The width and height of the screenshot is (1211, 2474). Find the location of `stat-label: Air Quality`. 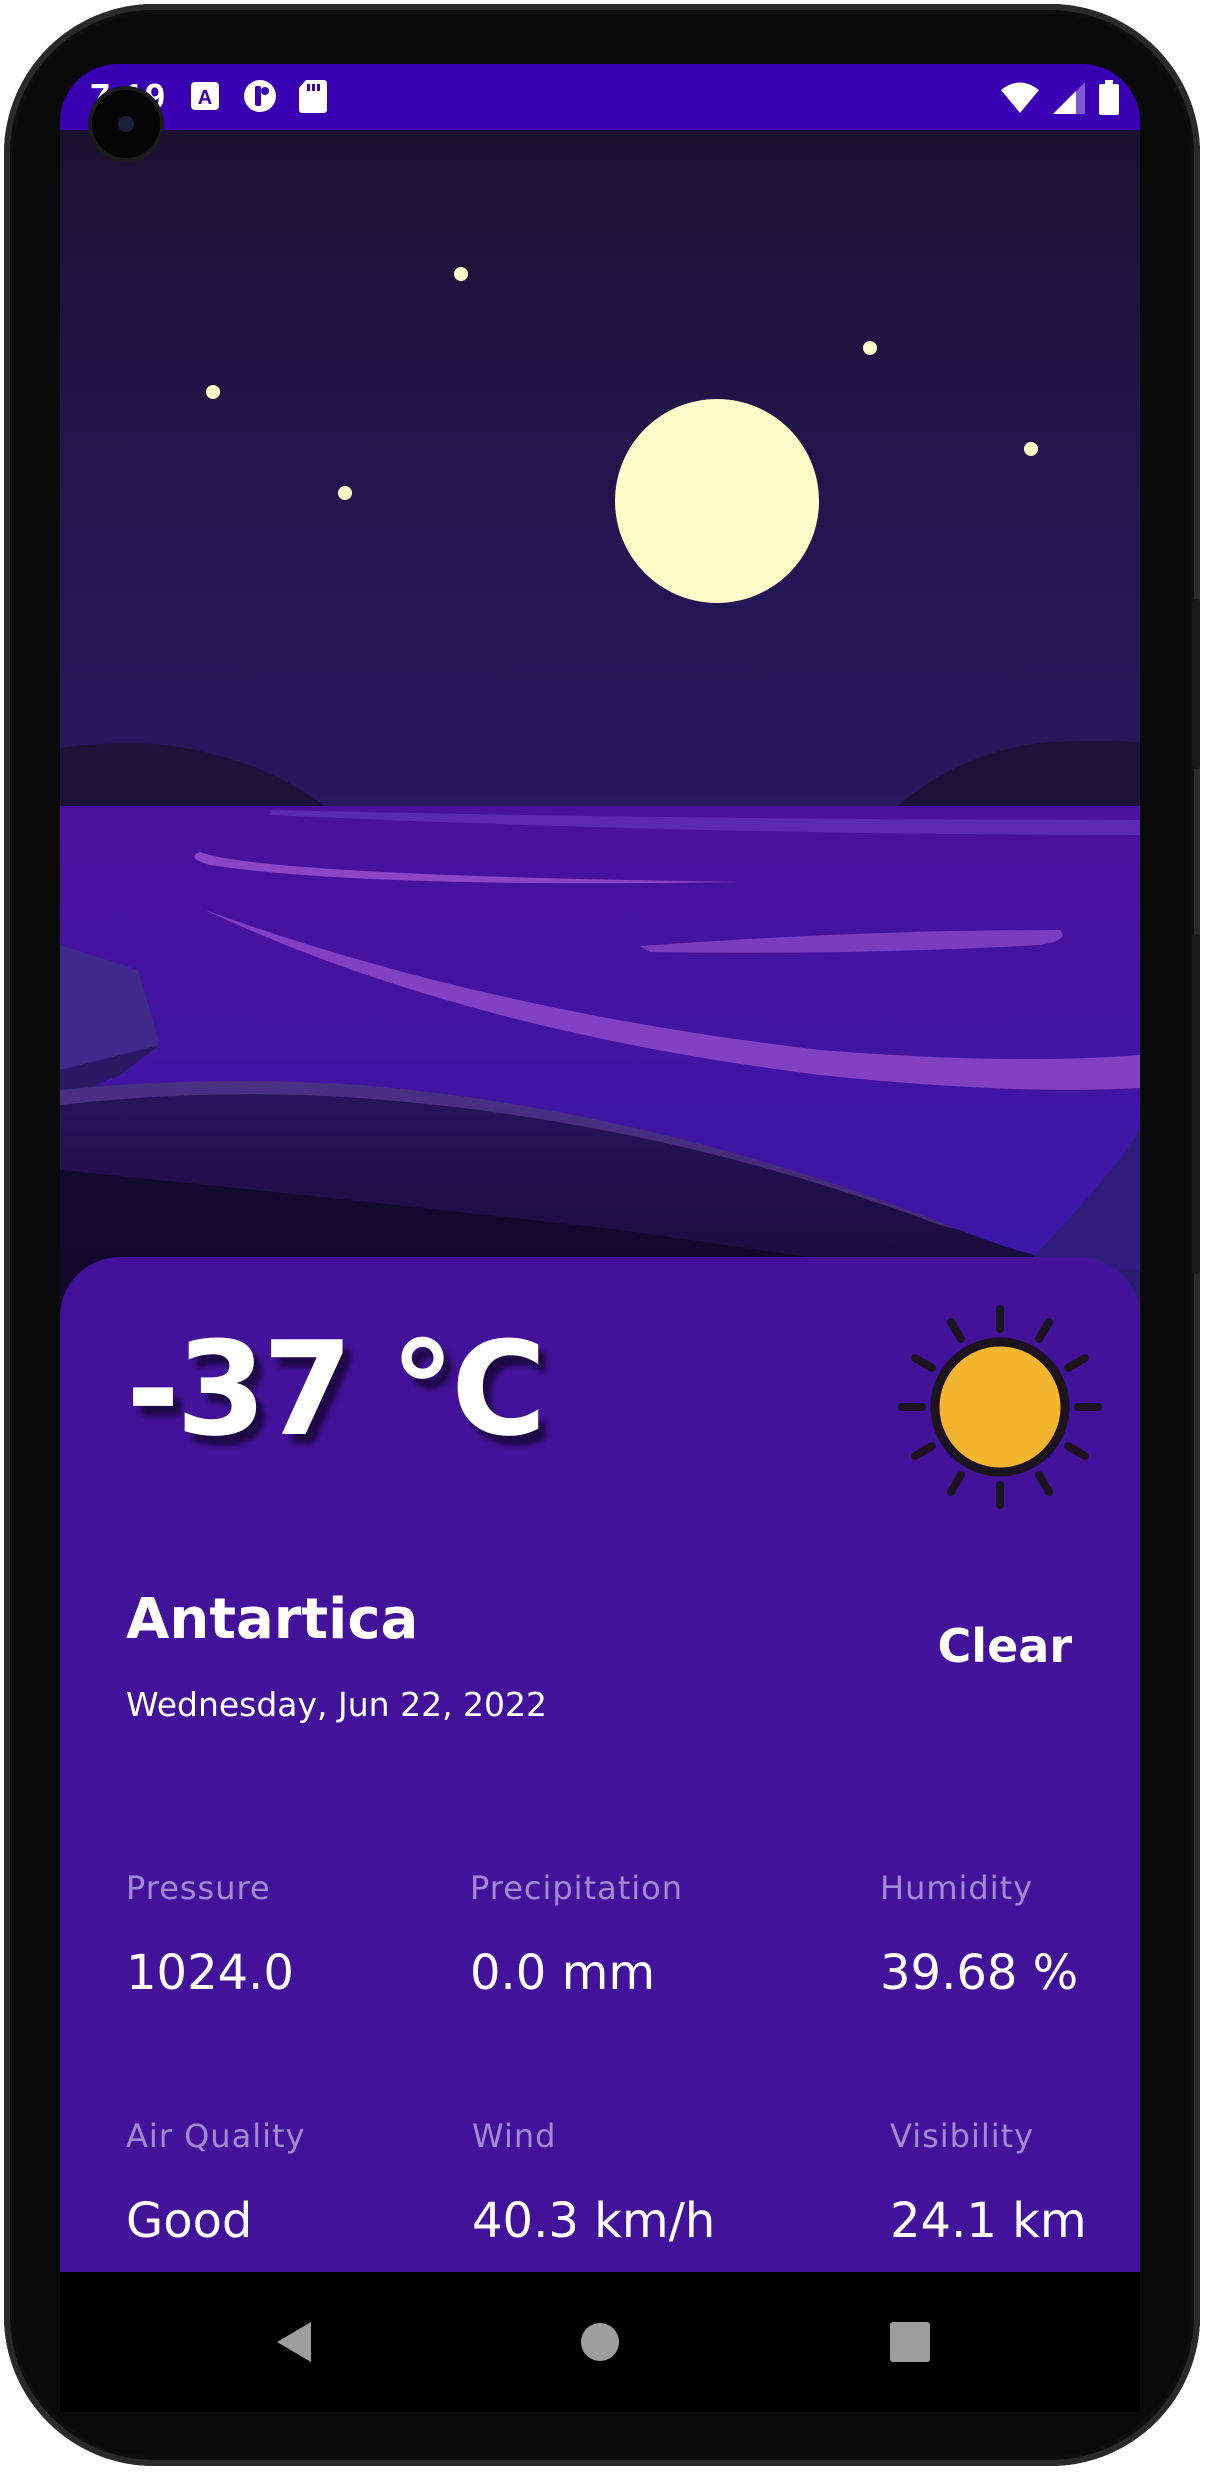

stat-label: Air Quality is located at coordinates (216, 2136).